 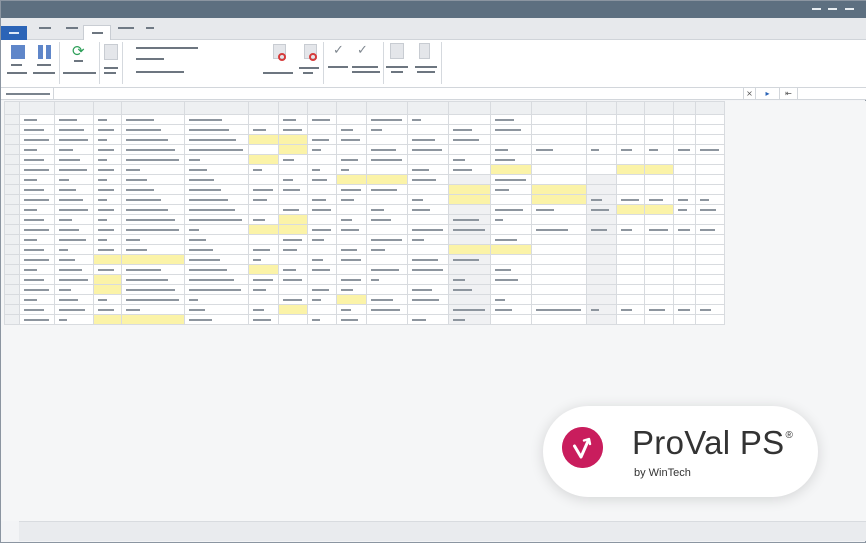 I want to click on name-box, so click(x=29, y=93).